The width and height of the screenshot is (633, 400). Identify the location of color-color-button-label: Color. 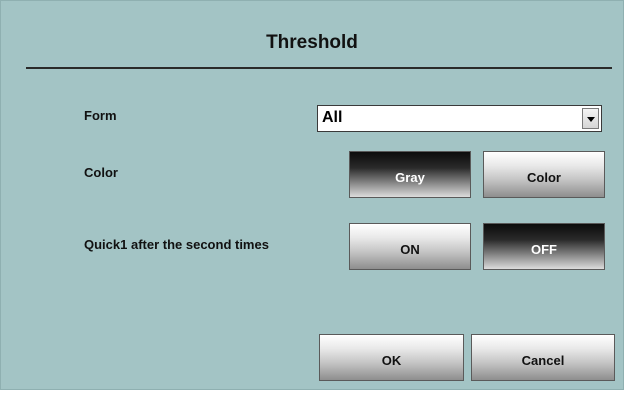
(544, 177).